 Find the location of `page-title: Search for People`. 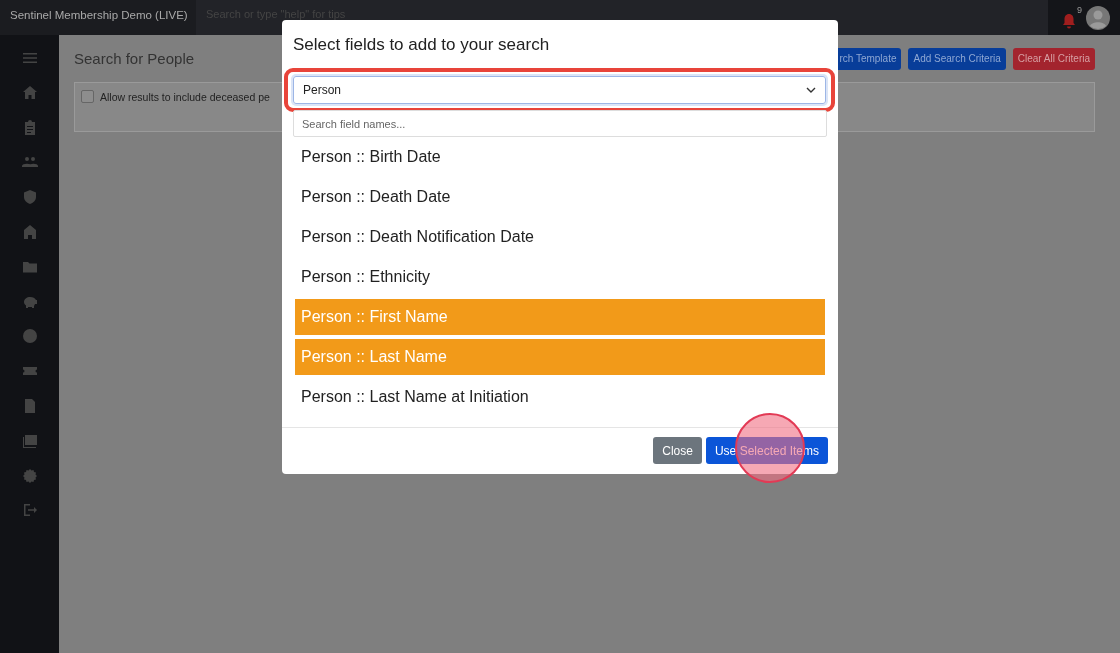

page-title: Search for People is located at coordinates (134, 58).